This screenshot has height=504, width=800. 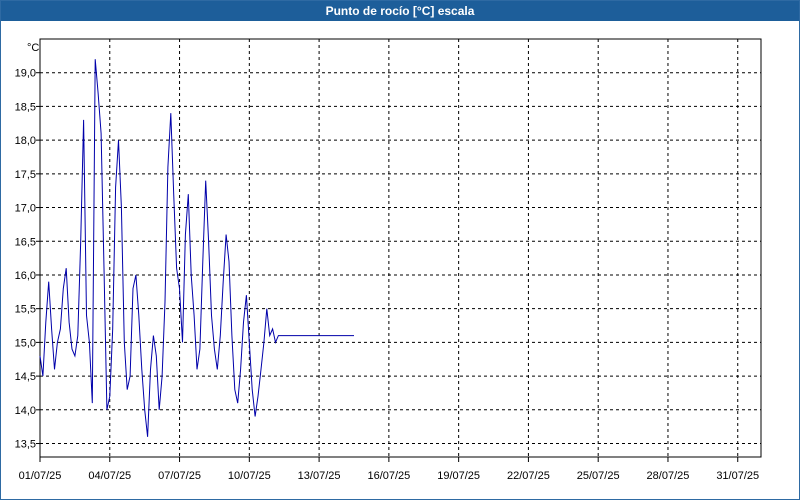 What do you see at coordinates (458, 476) in the screenshot?
I see `x-tick-label: 19/07/25` at bounding box center [458, 476].